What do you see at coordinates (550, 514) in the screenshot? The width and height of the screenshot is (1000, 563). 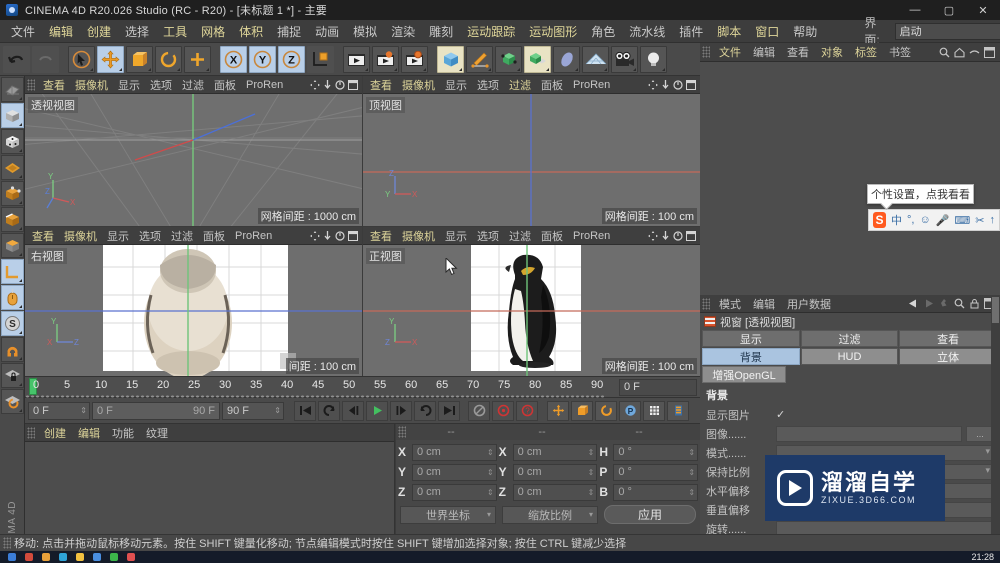 I see `scale-mode-combo: 缩放比例 ▾` at bounding box center [550, 514].